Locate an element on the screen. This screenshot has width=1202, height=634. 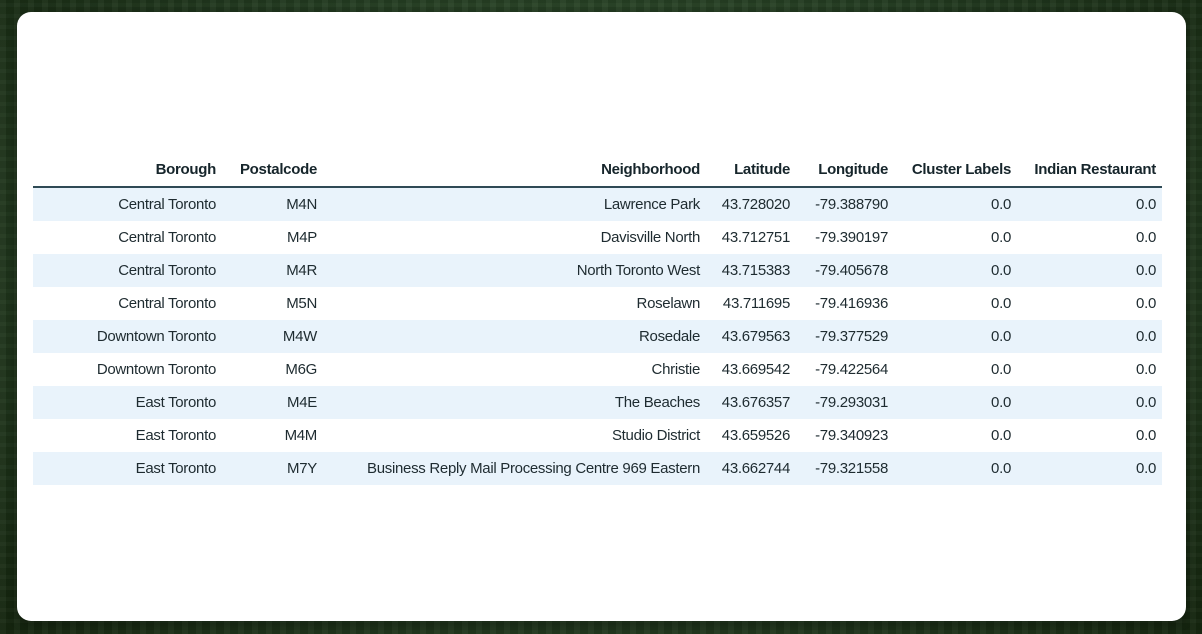
cell-postalcode: M4N is located at coordinates (272, 204).